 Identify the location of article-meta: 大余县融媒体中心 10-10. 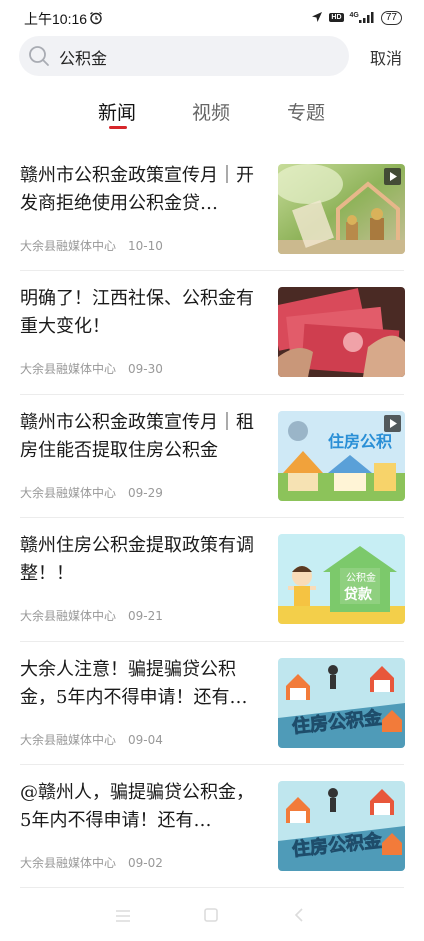
(91, 245).